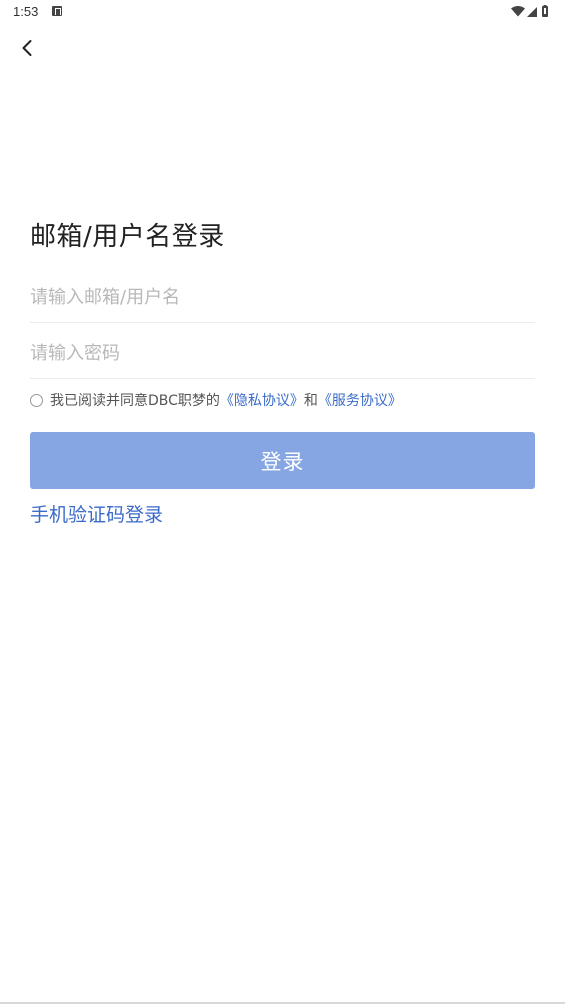 Image resolution: width=565 pixels, height=1004 pixels. I want to click on chevron-left-icon, so click(27, 48).